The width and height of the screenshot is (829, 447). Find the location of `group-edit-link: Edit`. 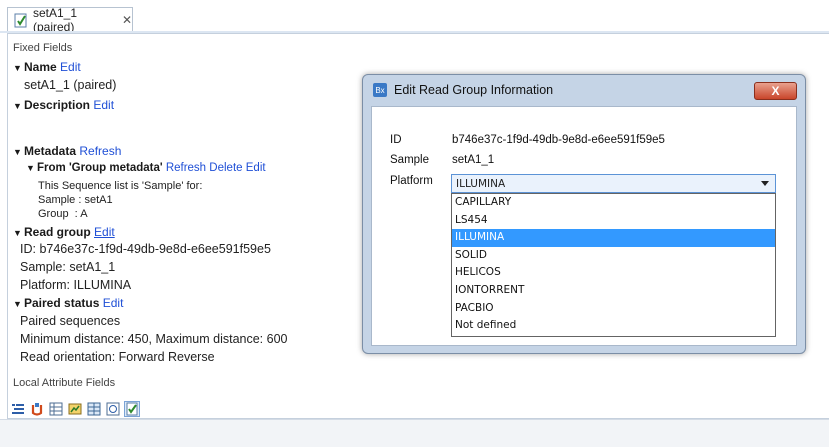

group-edit-link: Edit is located at coordinates (256, 168).